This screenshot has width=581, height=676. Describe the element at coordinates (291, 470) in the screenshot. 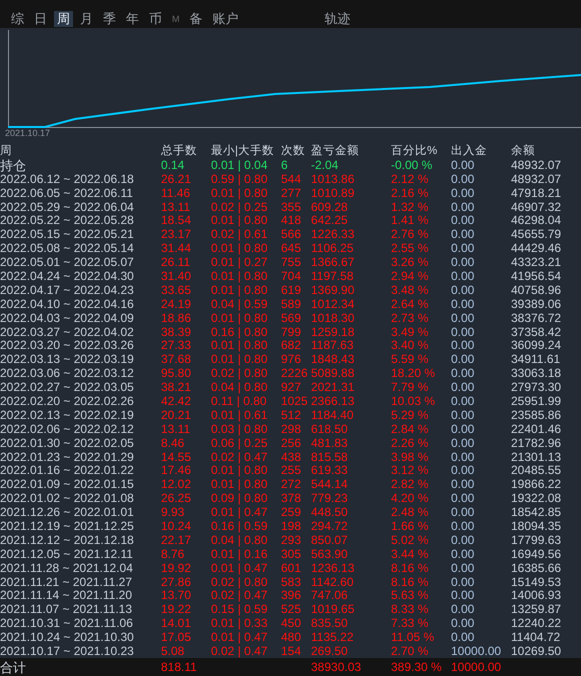

I see `count-cell-text: 255` at that location.